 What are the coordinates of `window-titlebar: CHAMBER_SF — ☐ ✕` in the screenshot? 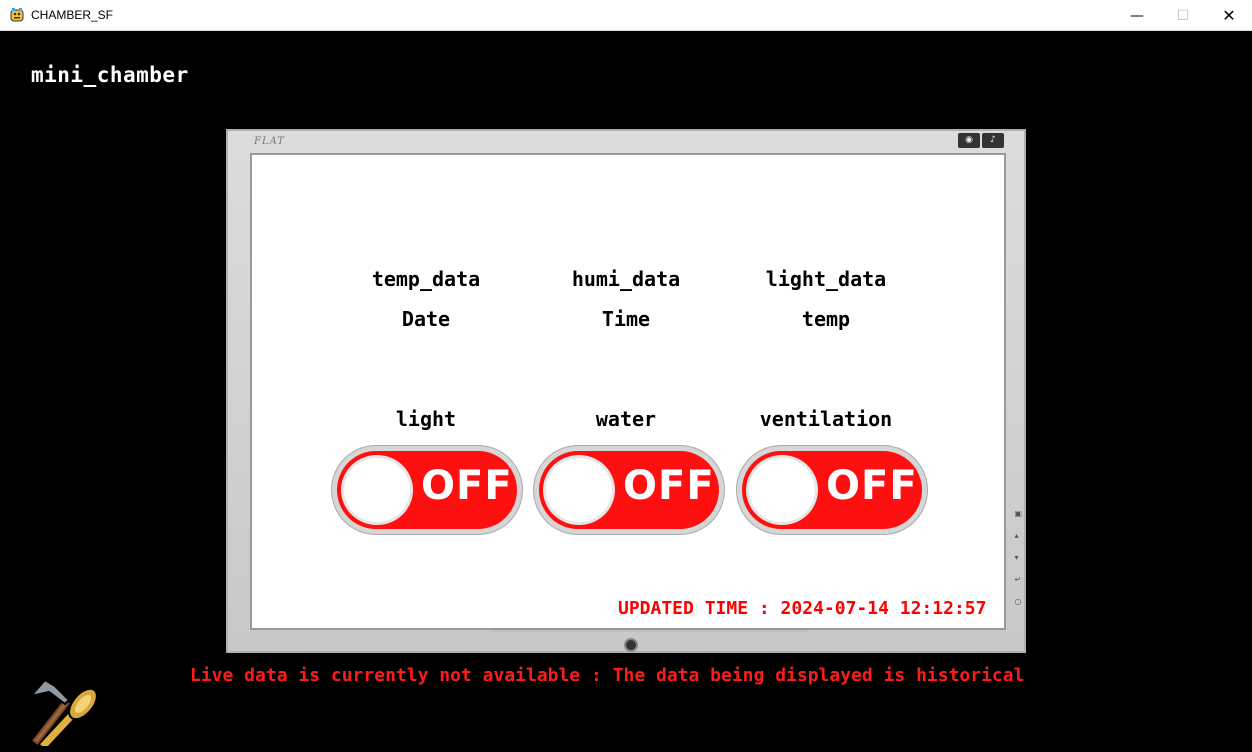 It's located at (626, 15).